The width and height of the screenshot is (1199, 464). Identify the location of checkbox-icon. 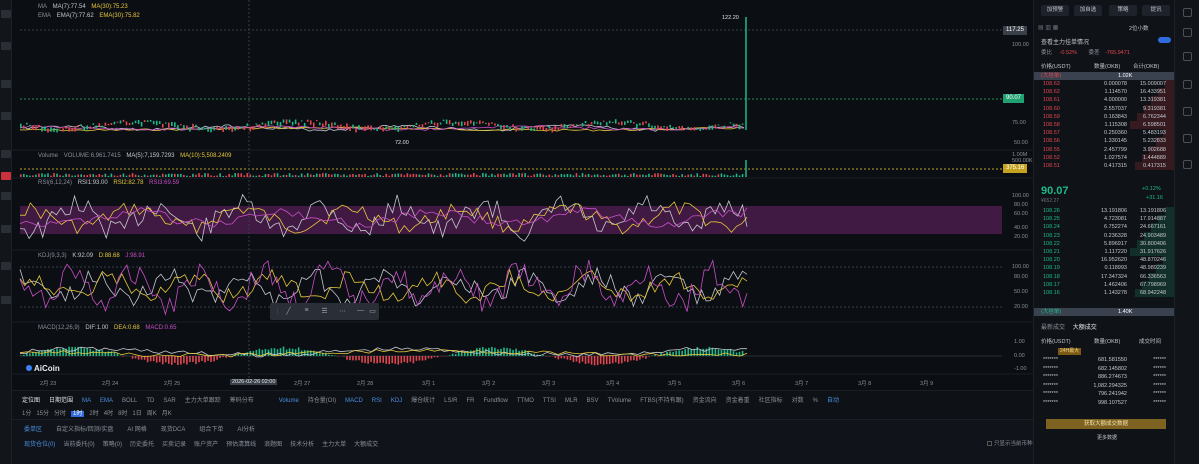
(989, 444).